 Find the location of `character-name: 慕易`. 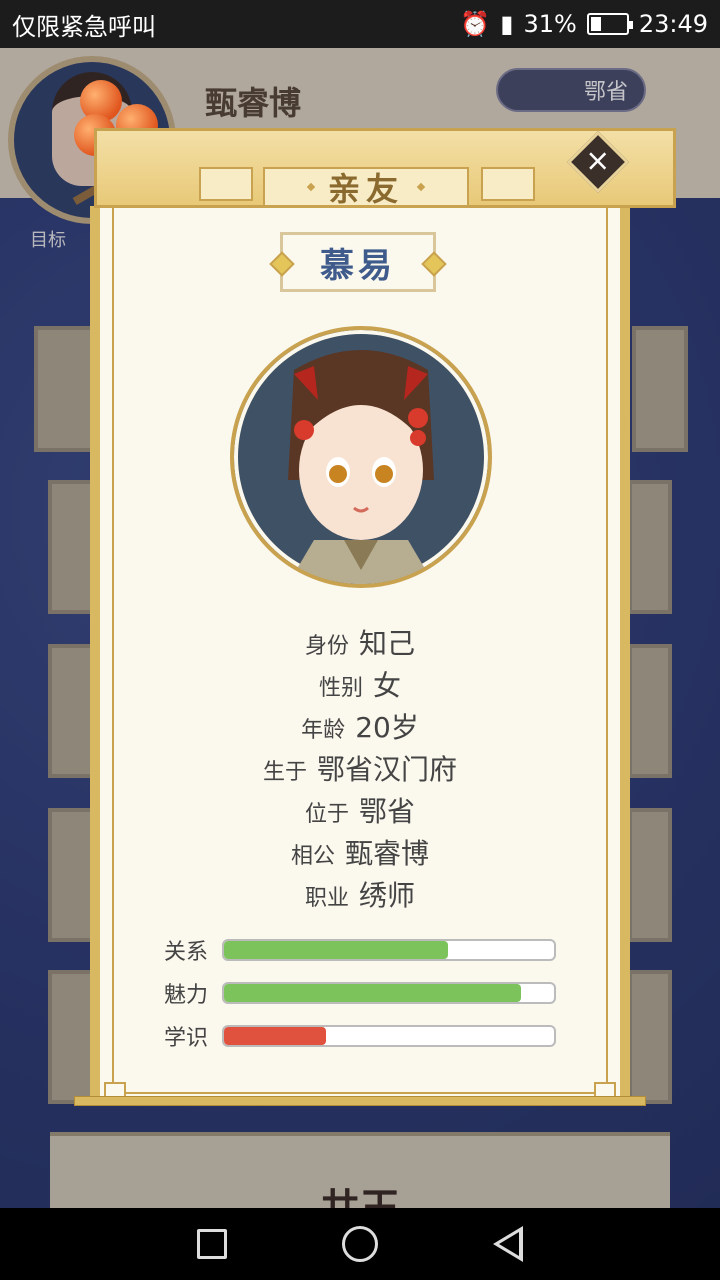

character-name: 慕易 is located at coordinates (358, 265).